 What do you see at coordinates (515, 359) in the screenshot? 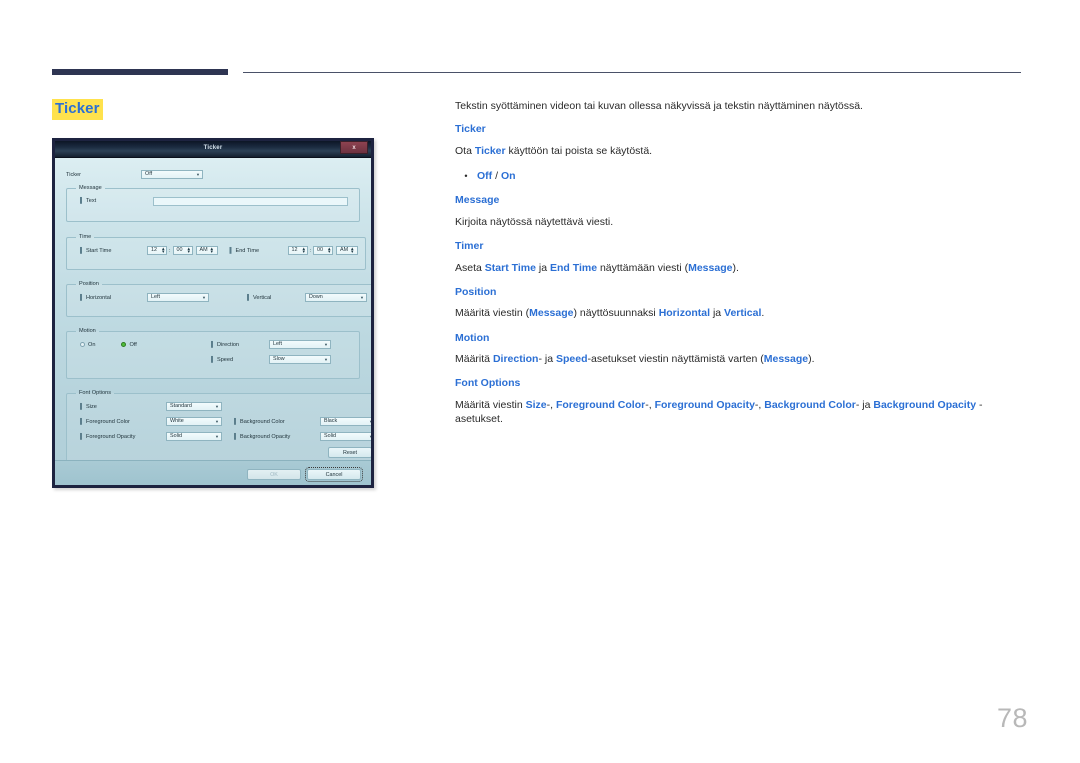
I see `frag-bold: Direction` at bounding box center [515, 359].